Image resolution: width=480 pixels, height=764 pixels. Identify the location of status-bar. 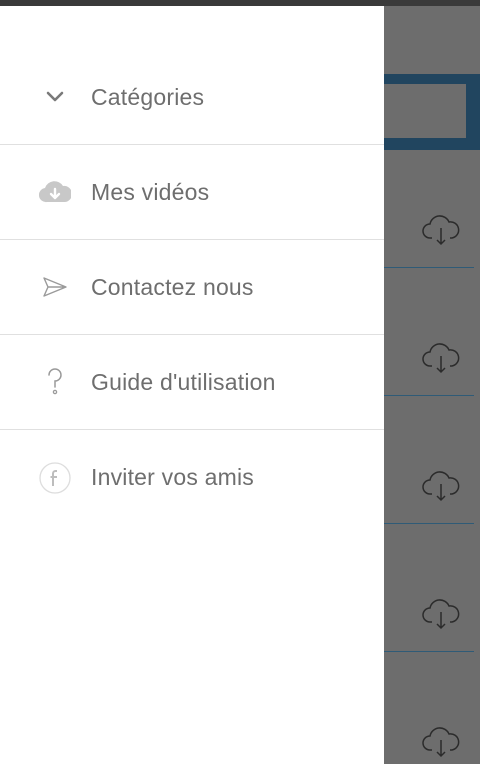
(240, 3).